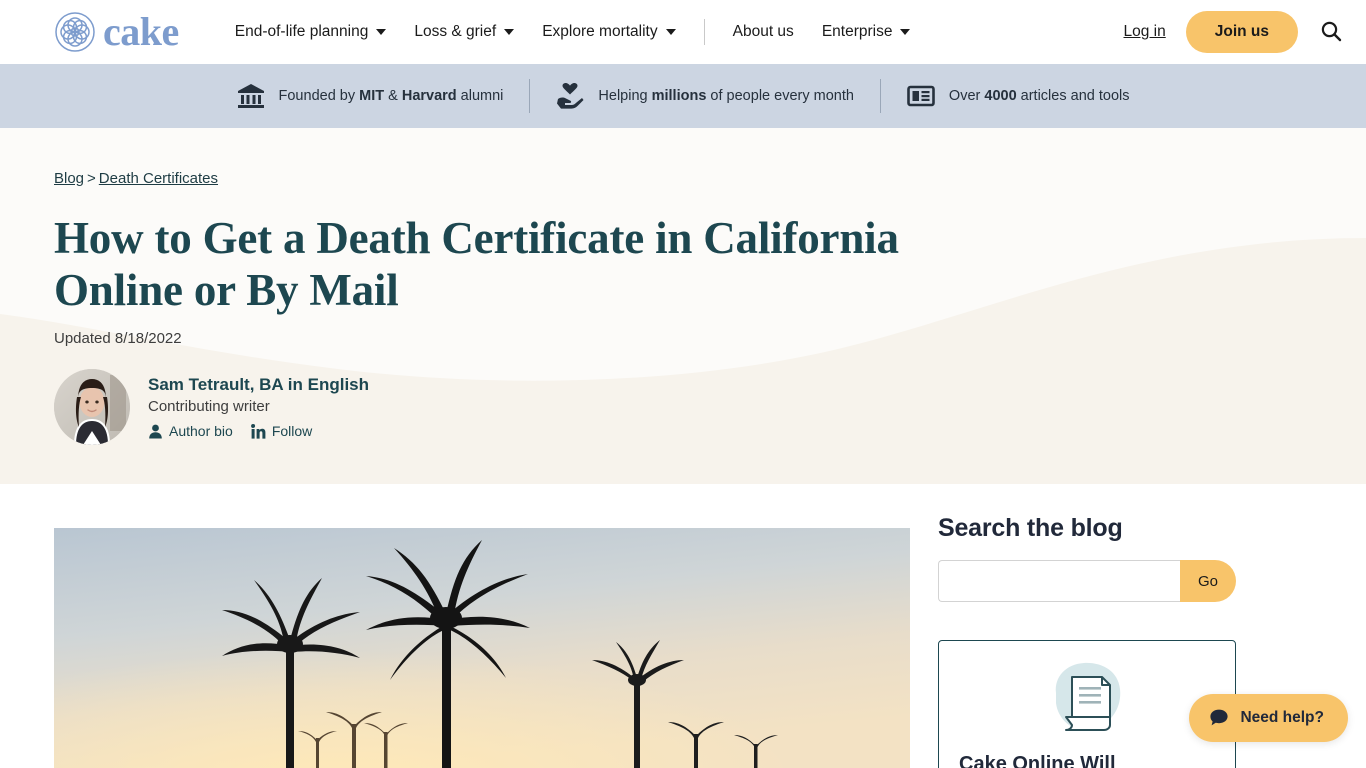 Image resolution: width=1366 pixels, height=768 pixels. Describe the element at coordinates (1241, 32) in the screenshot. I see `join-us-button: Join us` at that location.